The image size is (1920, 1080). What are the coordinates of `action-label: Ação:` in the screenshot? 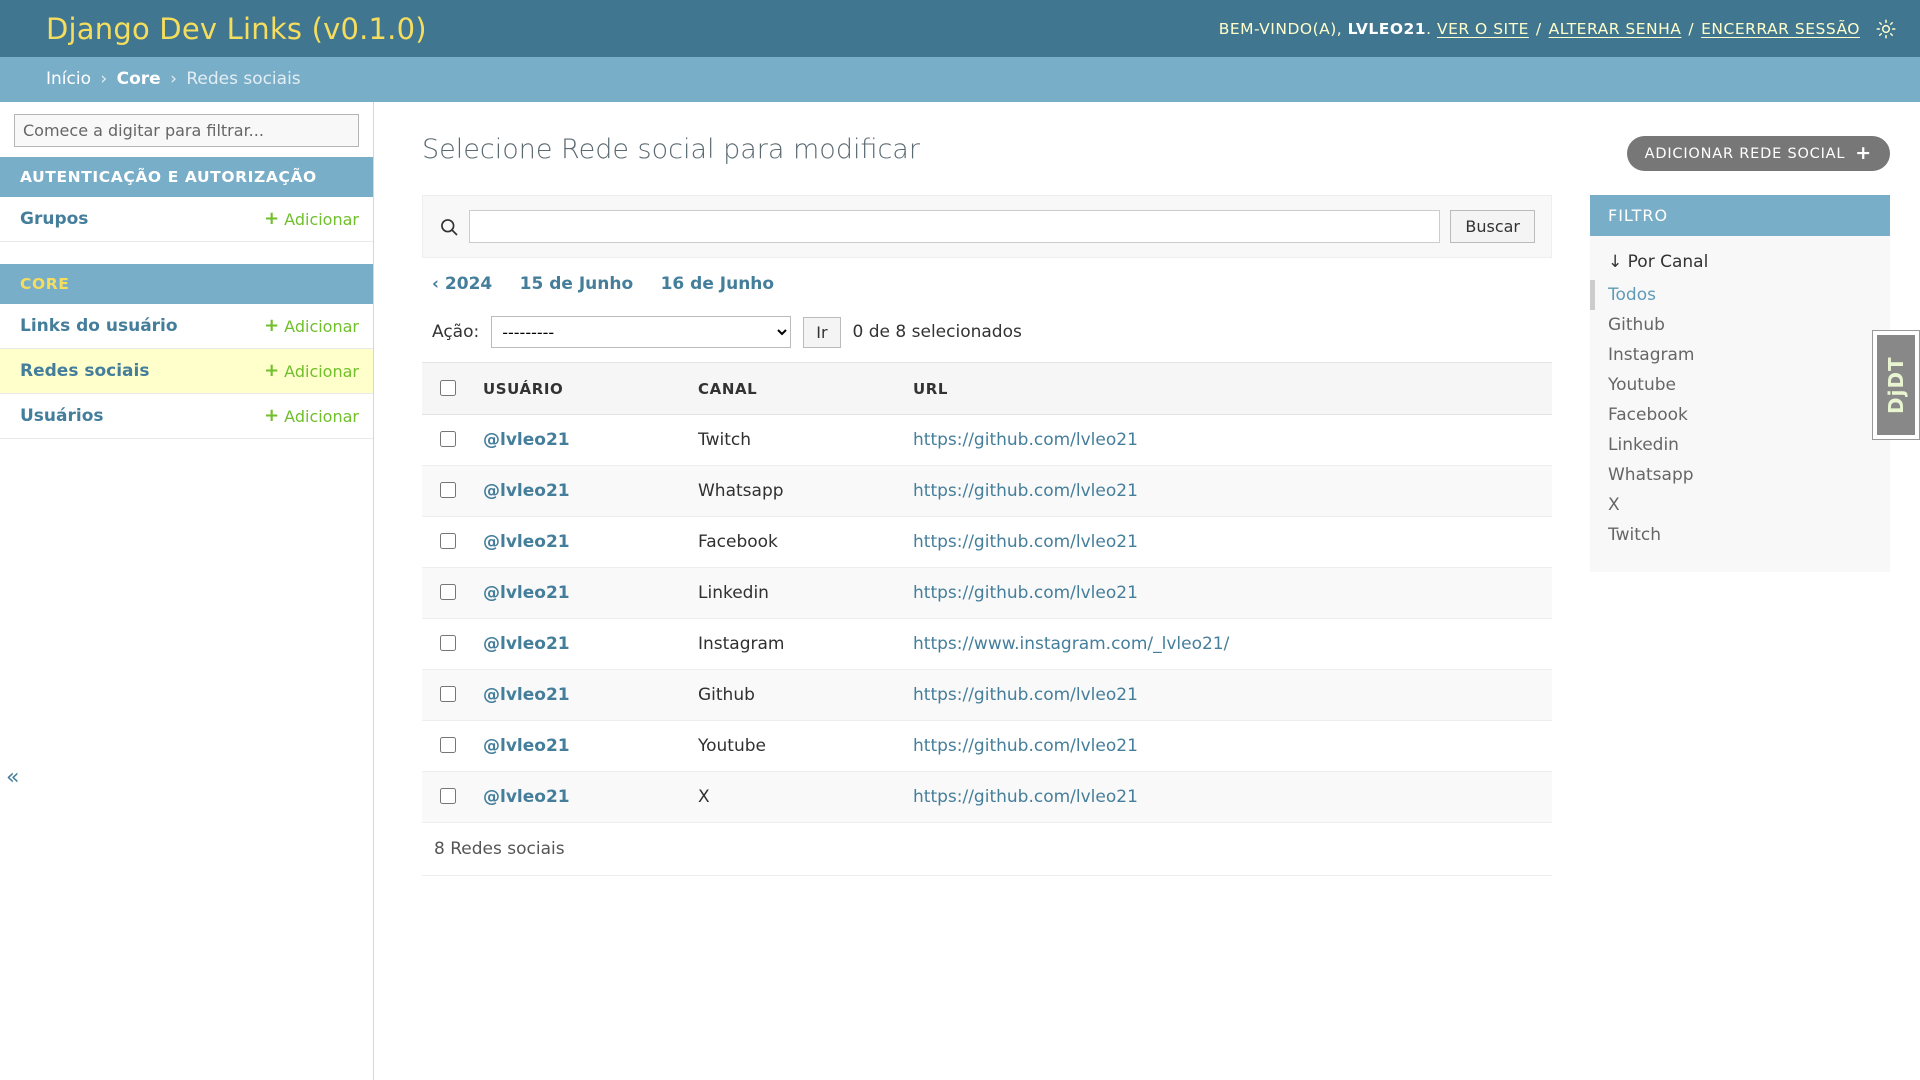 It's located at (456, 332).